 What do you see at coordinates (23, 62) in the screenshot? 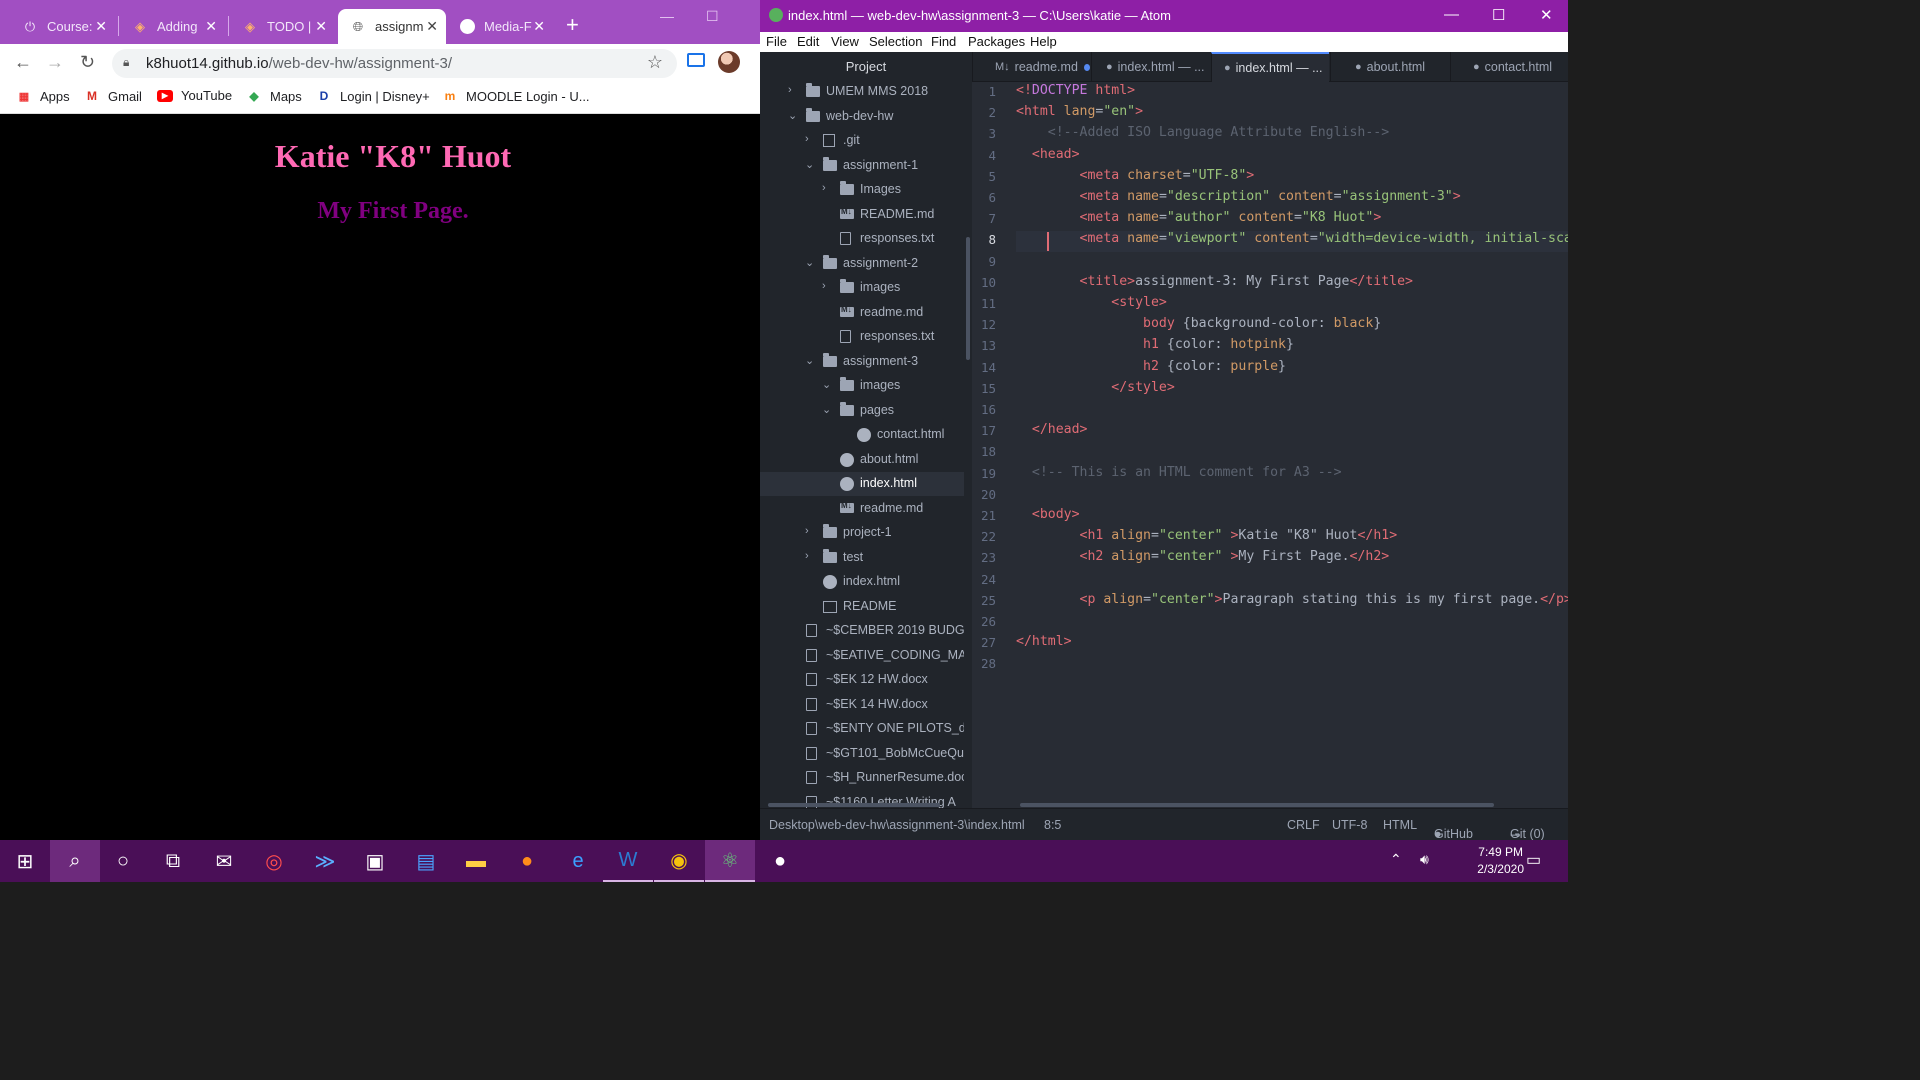
I see `back-icon: ←` at bounding box center [23, 62].